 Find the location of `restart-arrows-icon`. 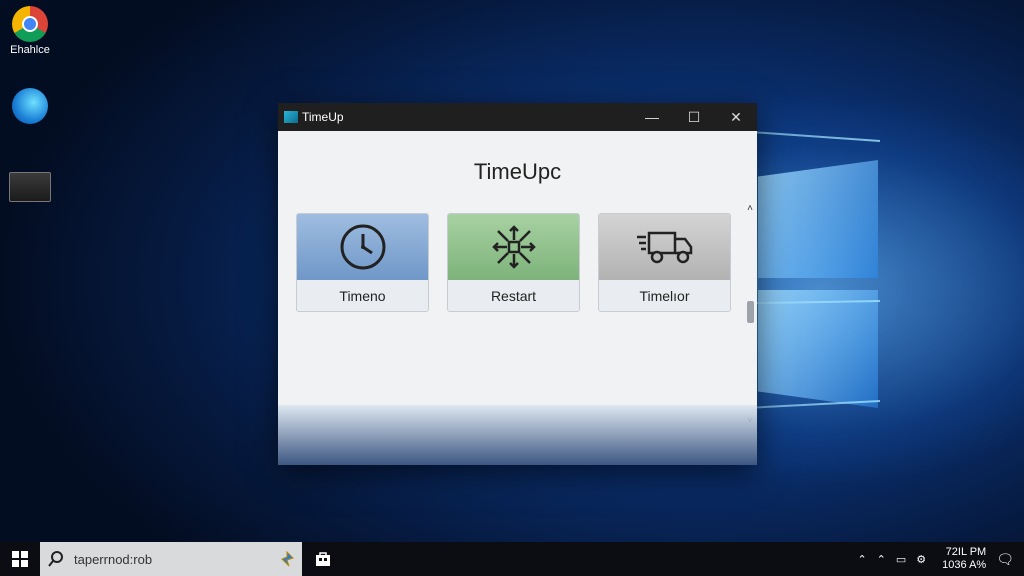

restart-arrows-icon is located at coordinates (513, 247).